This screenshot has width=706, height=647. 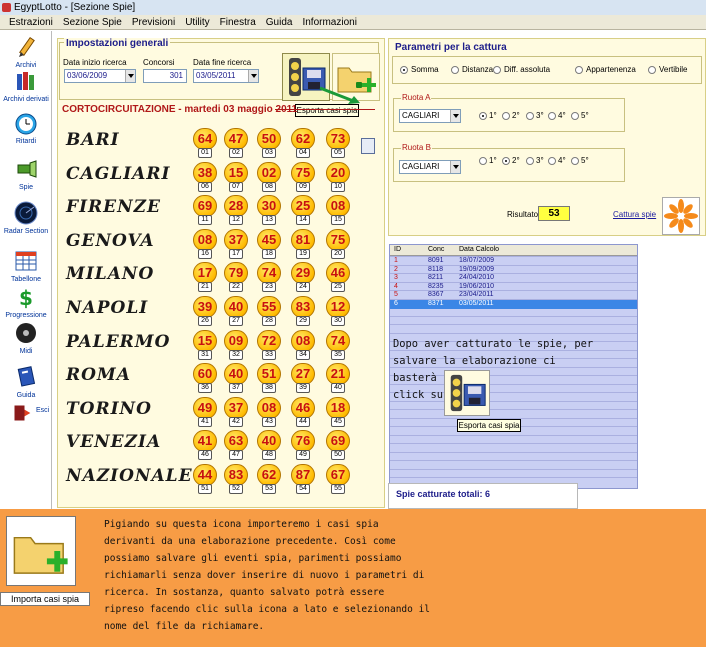 I want to click on ruota-b-position-label: 1°, so click(x=493, y=160).